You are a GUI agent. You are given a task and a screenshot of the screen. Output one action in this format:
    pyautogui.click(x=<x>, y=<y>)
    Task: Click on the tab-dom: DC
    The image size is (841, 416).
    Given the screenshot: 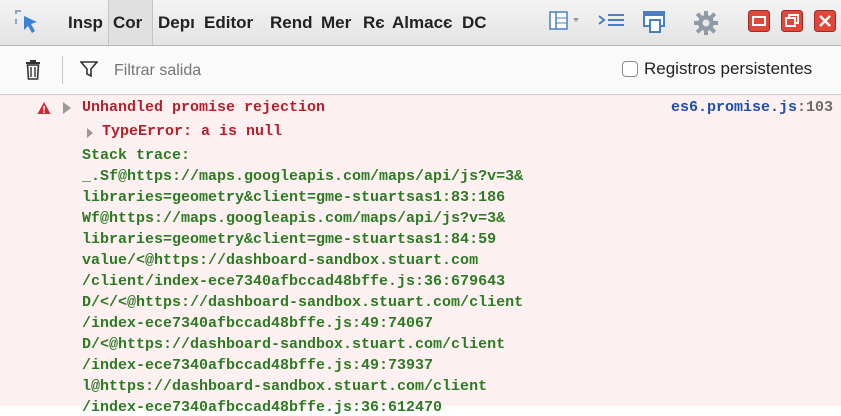 What is the action you would take?
    pyautogui.click(x=476, y=22)
    